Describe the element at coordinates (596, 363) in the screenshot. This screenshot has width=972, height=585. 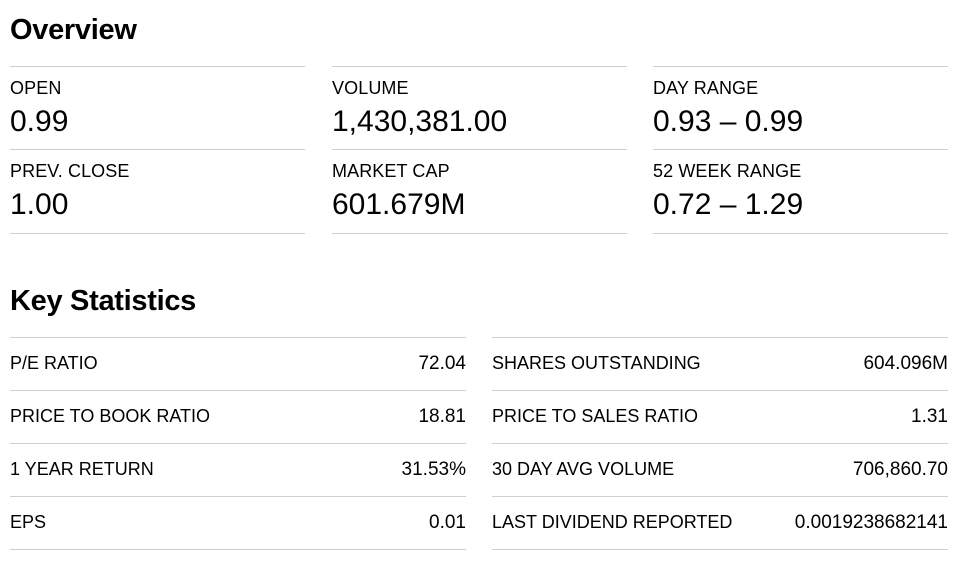
I see `shares-outstanding-label: SHARES OUTSTANDING` at that location.